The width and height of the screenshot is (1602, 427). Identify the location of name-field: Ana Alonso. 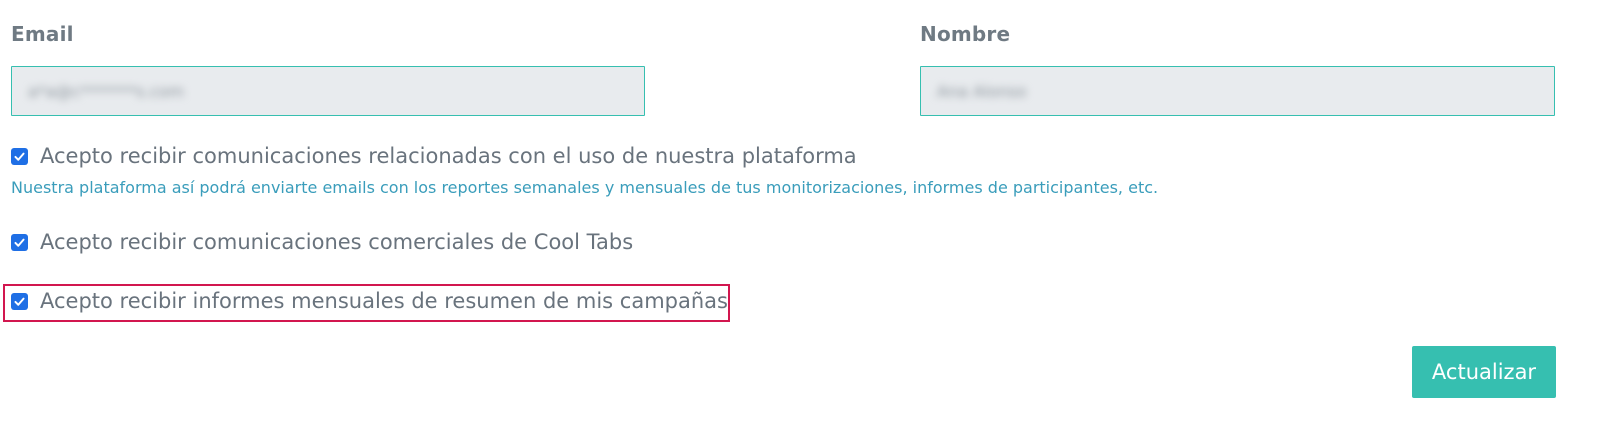
(1237, 91).